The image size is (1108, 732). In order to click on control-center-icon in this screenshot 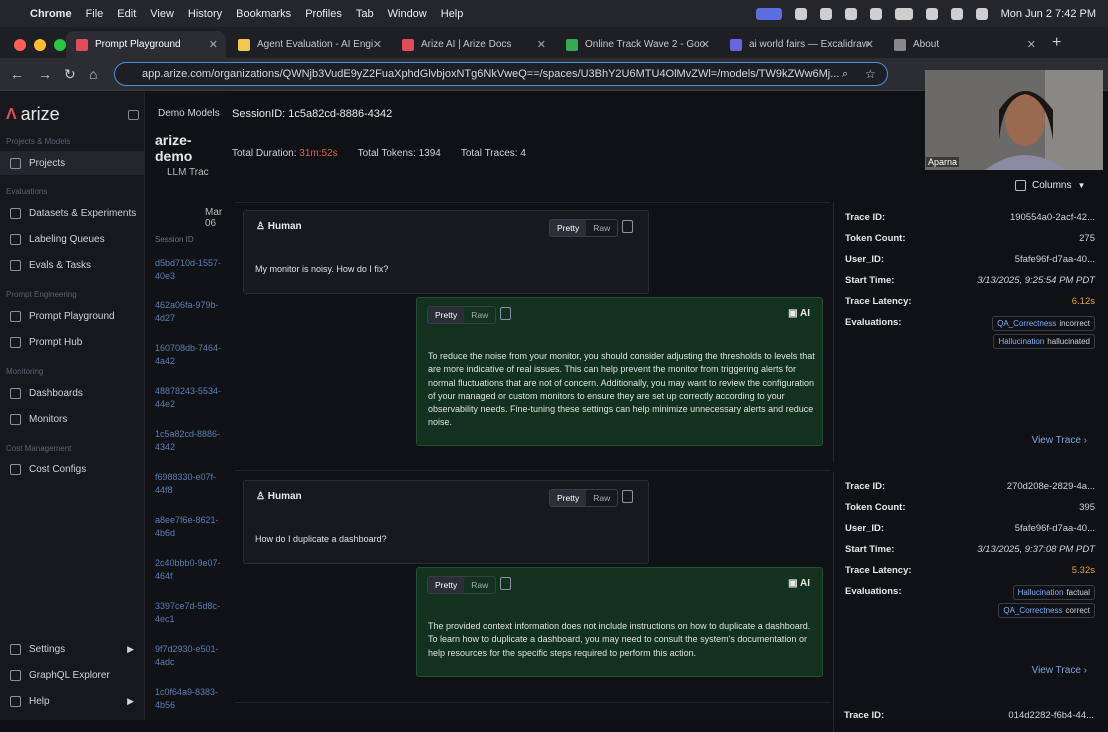, I will do `click(981, 13)`.